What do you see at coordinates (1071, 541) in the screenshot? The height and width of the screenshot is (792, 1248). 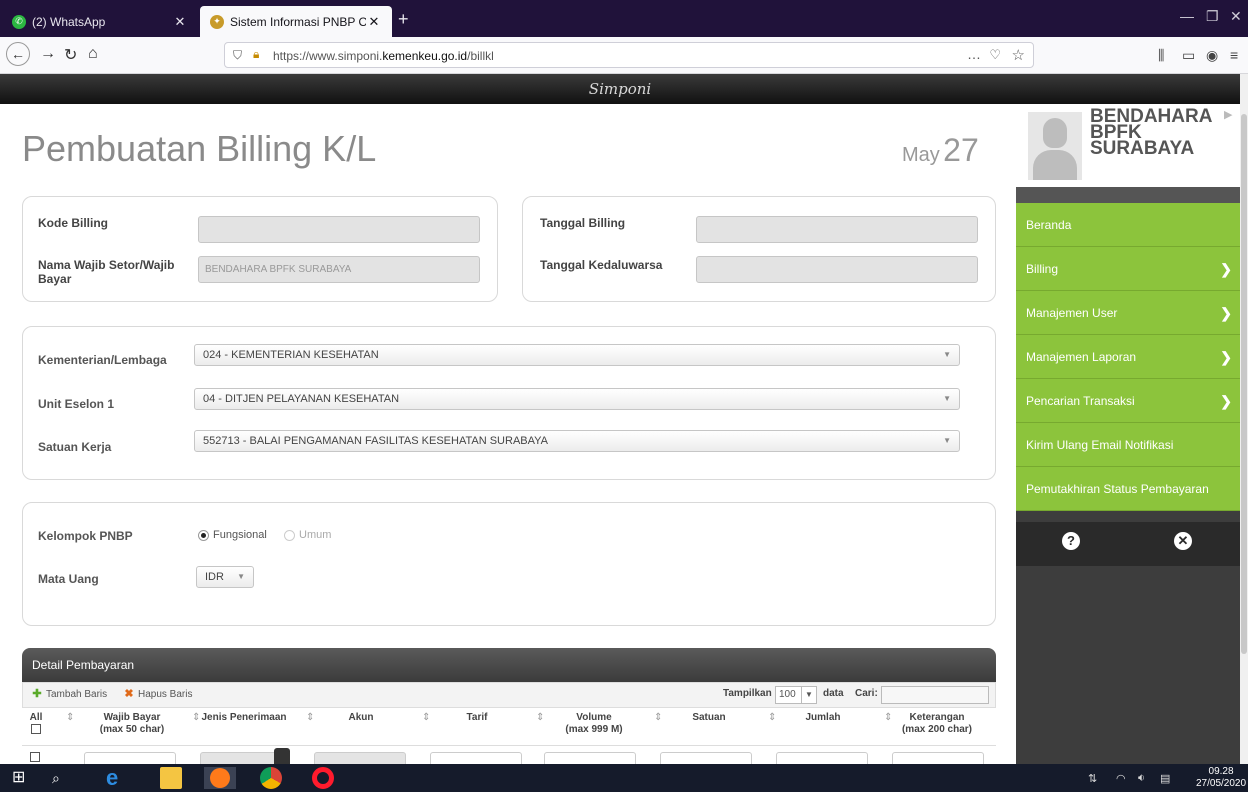 I see `help-icon: ?` at bounding box center [1071, 541].